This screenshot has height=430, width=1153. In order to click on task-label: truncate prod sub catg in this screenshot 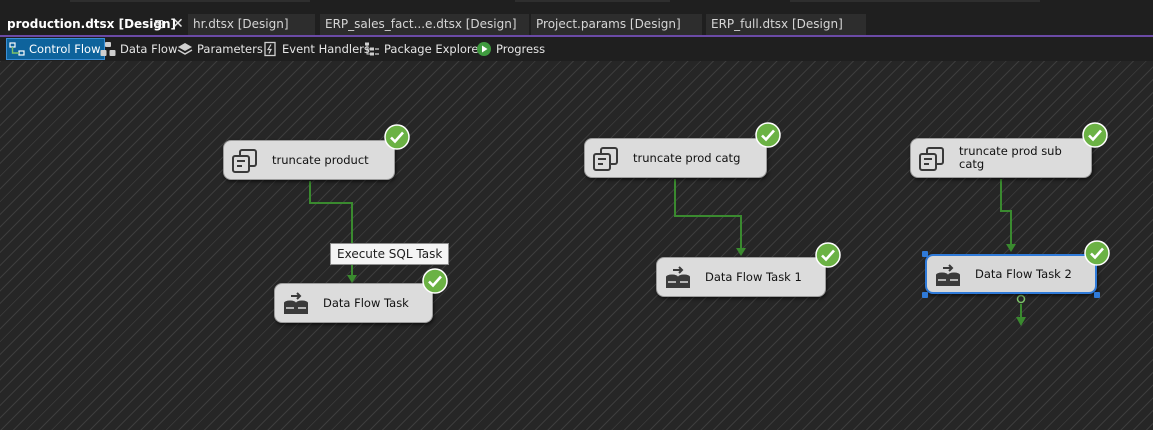, I will do `click(1010, 157)`.